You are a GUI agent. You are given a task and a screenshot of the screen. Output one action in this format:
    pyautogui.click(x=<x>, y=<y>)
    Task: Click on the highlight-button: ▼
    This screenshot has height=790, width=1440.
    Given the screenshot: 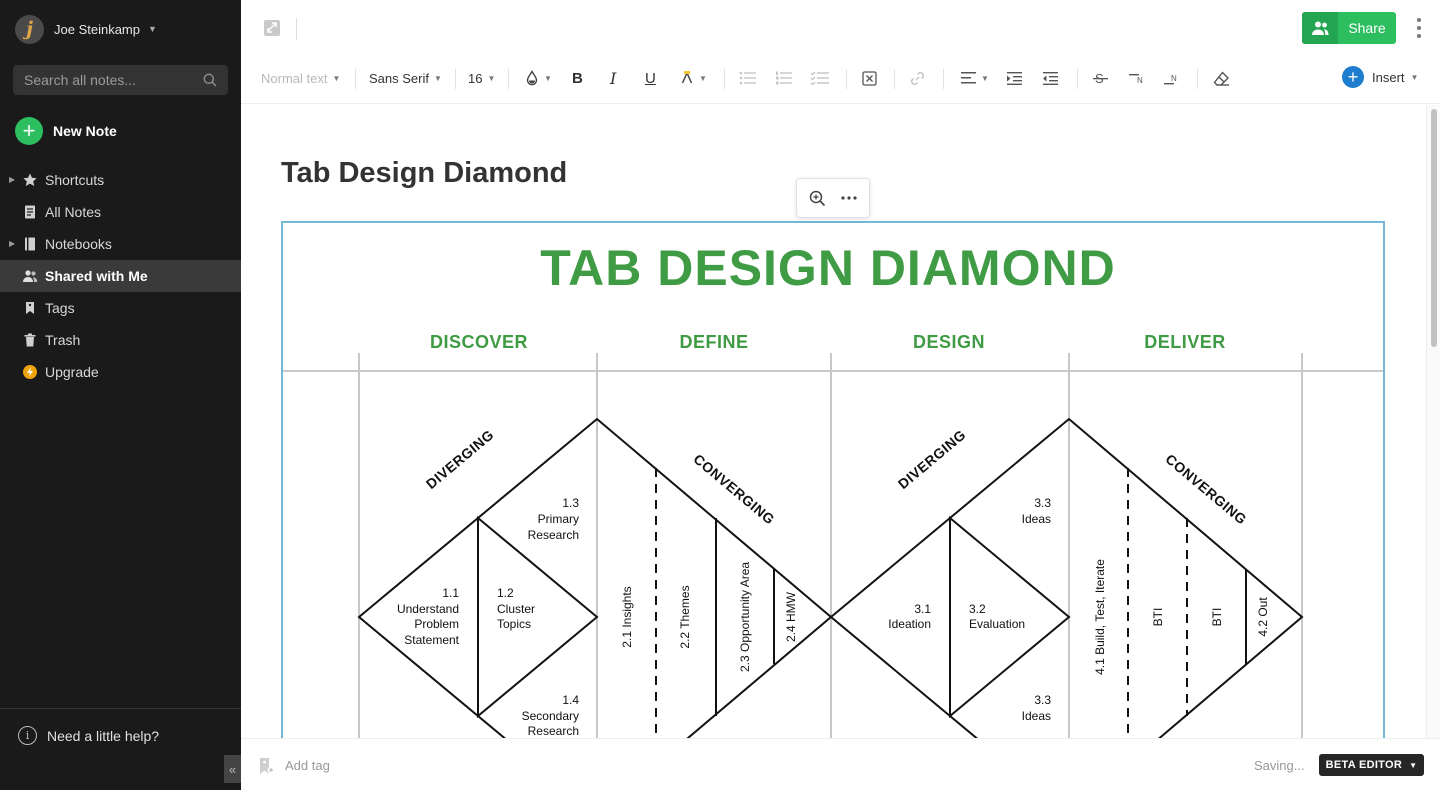 What is the action you would take?
    pyautogui.click(x=693, y=78)
    